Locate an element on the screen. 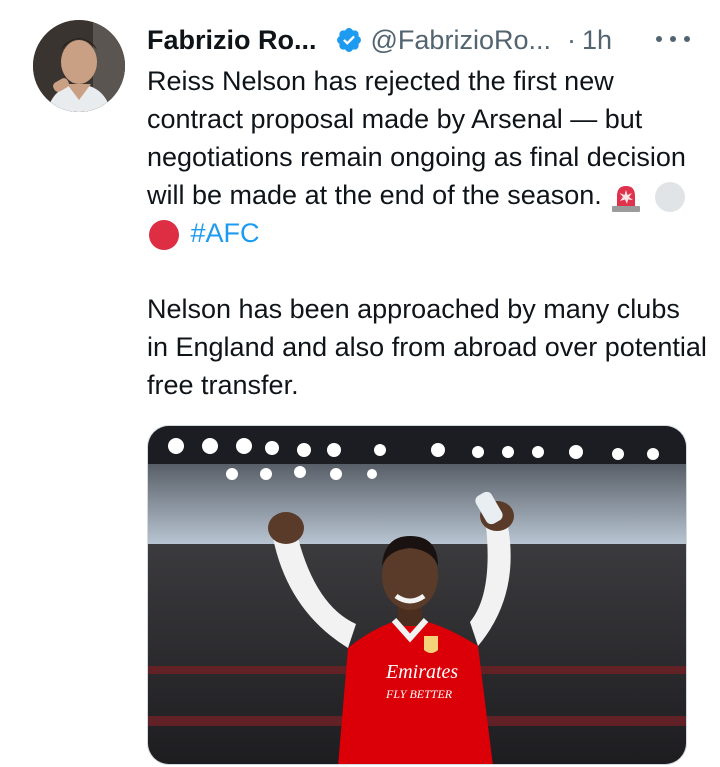  author-avatar is located at coordinates (79, 66).